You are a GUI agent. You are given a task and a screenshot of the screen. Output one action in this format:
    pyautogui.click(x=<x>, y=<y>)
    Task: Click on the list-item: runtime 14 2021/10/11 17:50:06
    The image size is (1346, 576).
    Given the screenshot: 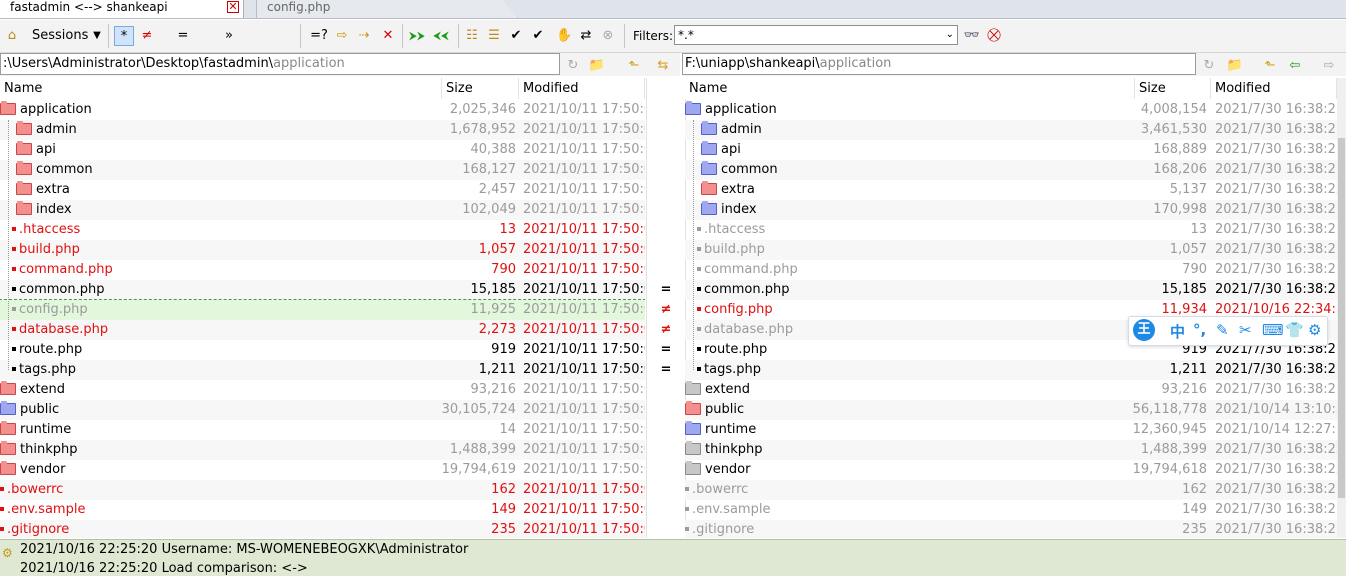 What is the action you would take?
    pyautogui.click(x=322, y=430)
    